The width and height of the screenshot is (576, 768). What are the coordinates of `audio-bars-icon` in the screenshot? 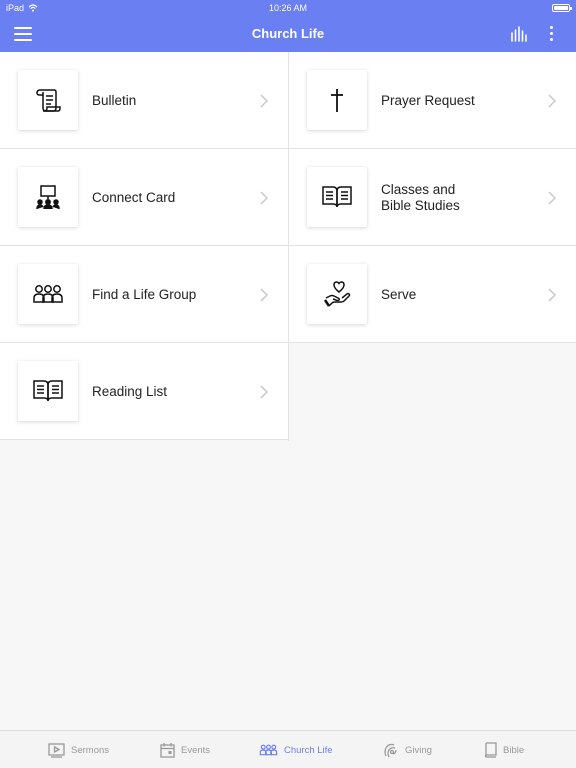 It's located at (519, 34).